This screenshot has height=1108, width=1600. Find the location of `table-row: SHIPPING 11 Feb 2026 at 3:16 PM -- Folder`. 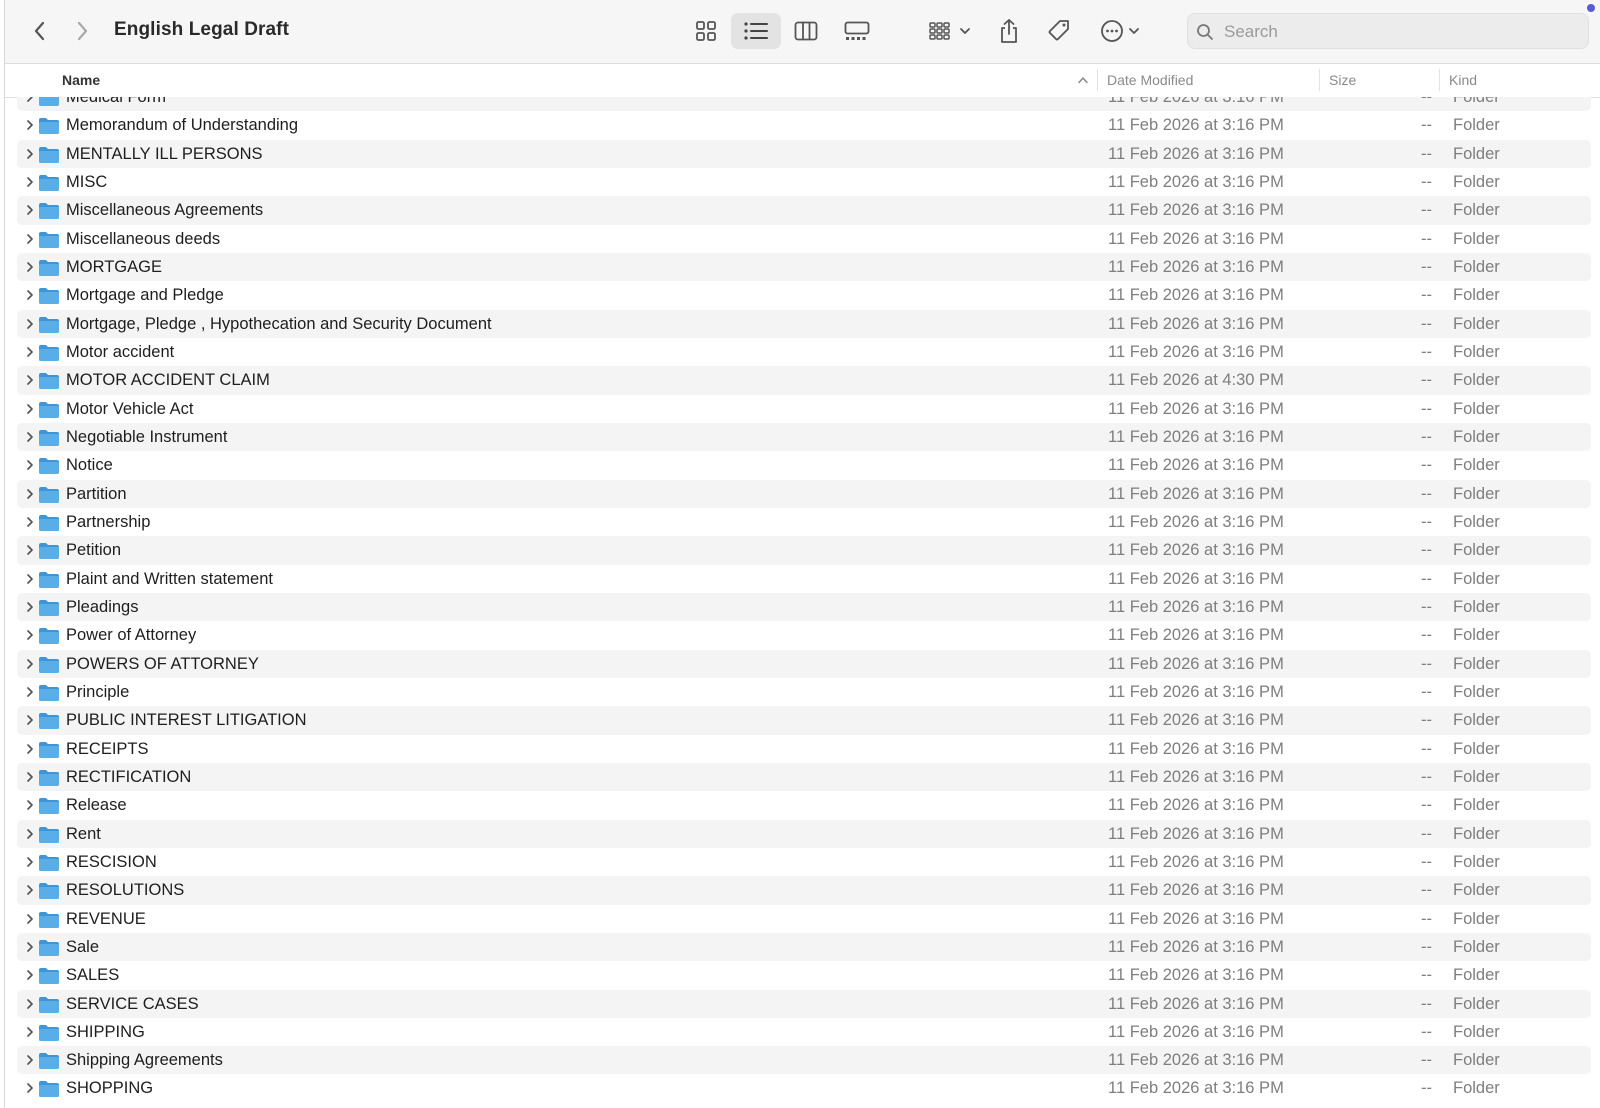

table-row: SHIPPING 11 Feb 2026 at 3:16 PM -- Folder is located at coordinates (804, 1032).